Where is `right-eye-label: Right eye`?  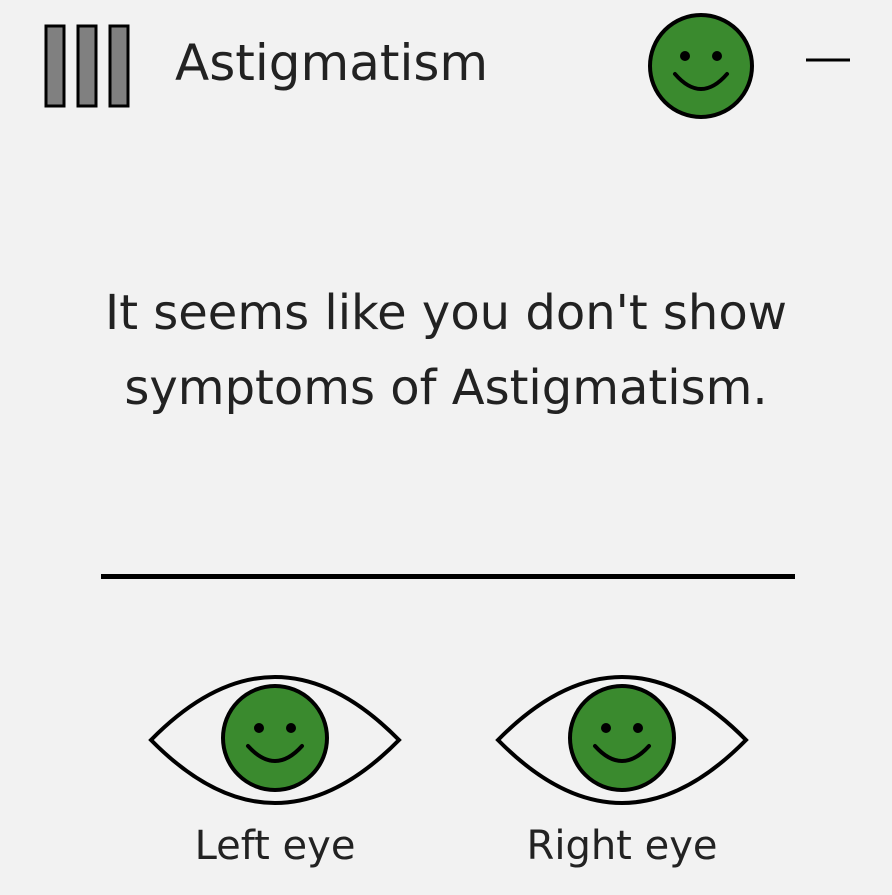
right-eye-label: Right eye is located at coordinates (622, 846).